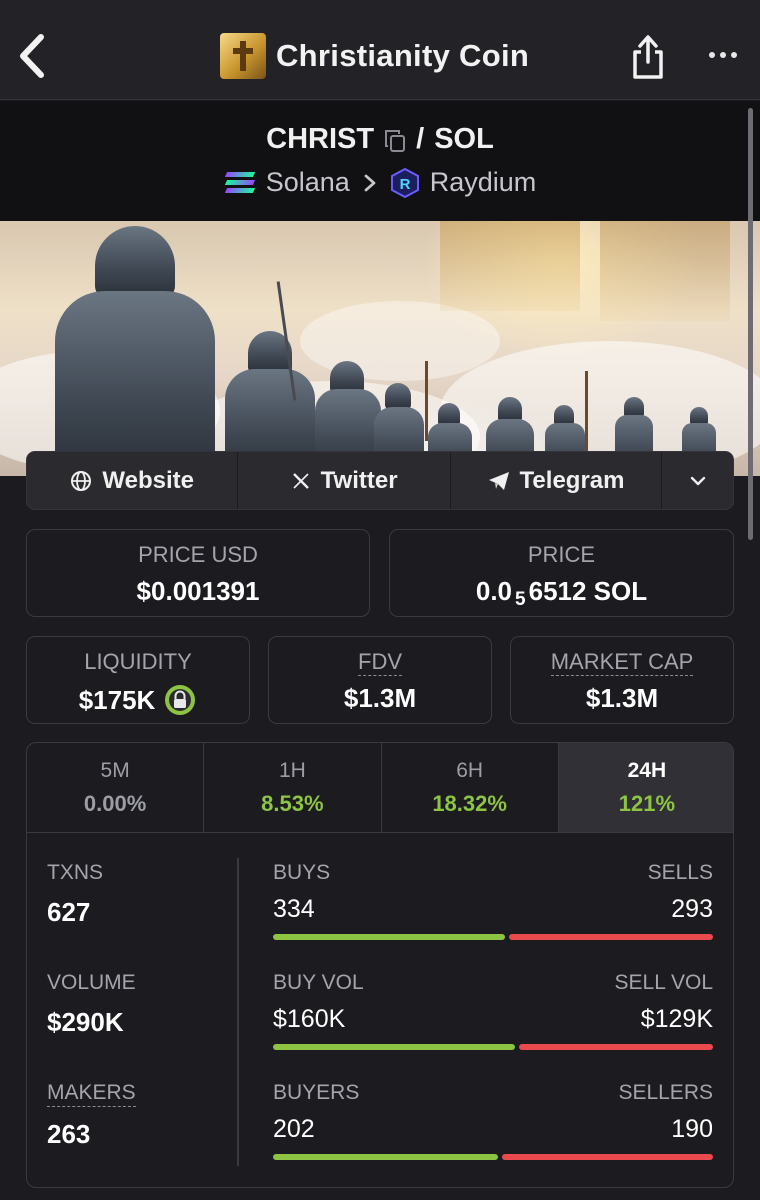 This screenshot has width=760, height=1200. I want to click on liquidity-value: $175K, so click(117, 699).